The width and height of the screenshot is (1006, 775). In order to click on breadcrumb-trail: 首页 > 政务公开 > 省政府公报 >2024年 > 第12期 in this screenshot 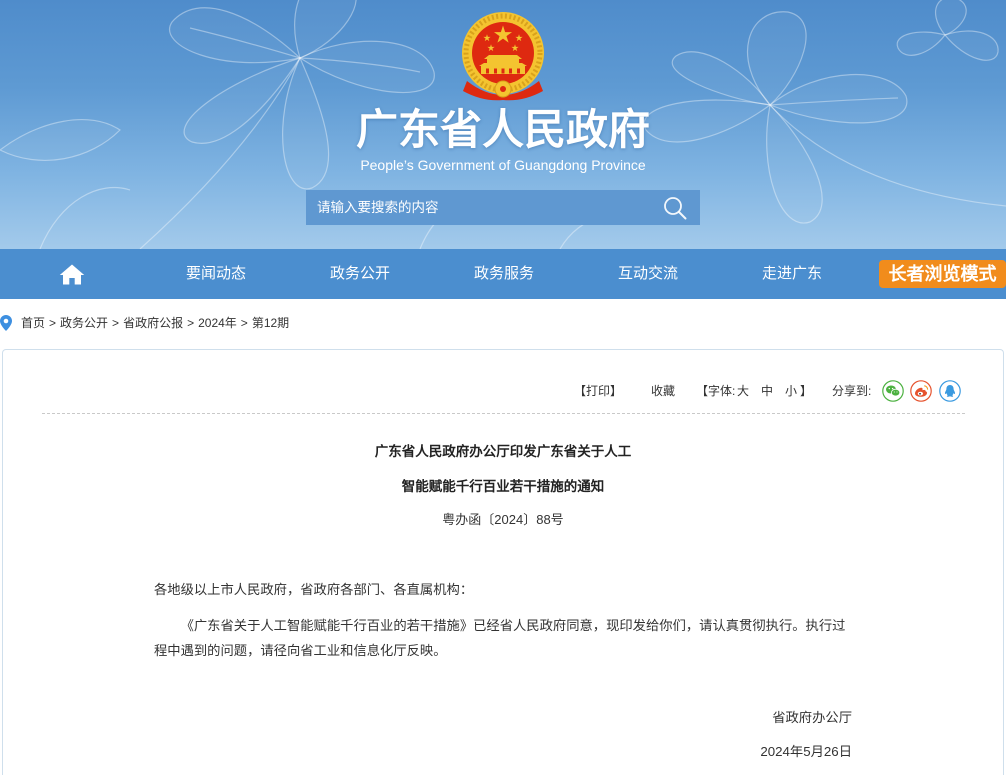, I will do `click(155, 323)`.